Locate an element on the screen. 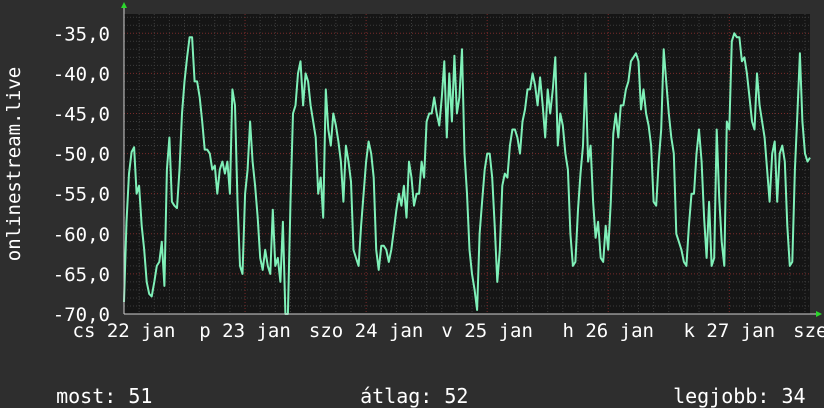  current-label: most: is located at coordinates (86, 396).